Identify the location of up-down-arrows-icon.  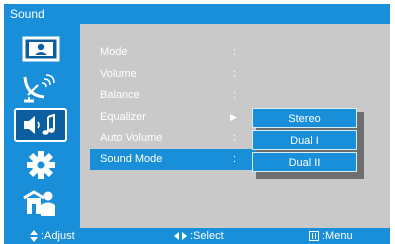
(34, 236).